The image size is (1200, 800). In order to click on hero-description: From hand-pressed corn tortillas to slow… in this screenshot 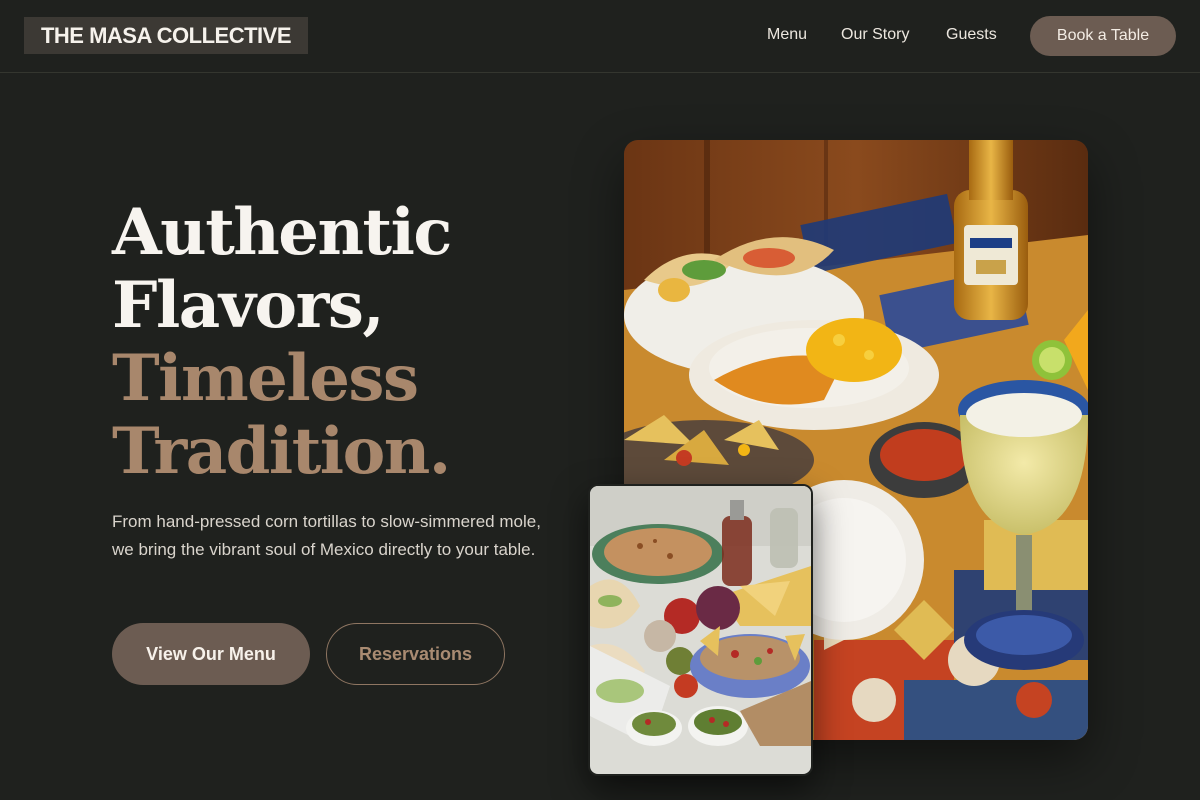, I will do `click(326, 535)`.